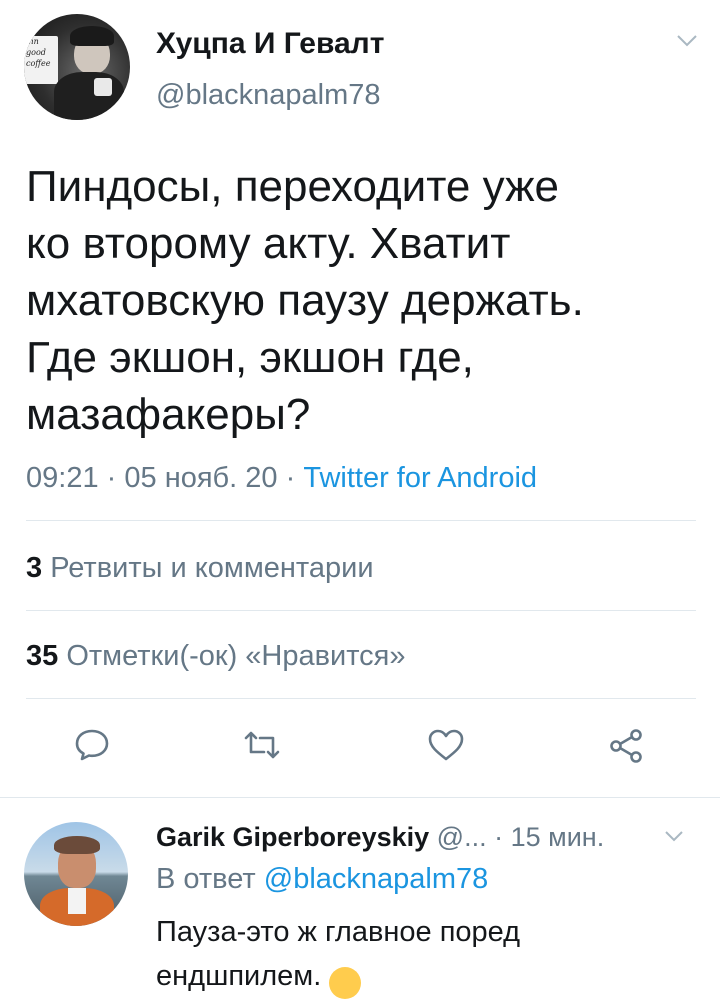  I want to click on heart-icon, so click(446, 745).